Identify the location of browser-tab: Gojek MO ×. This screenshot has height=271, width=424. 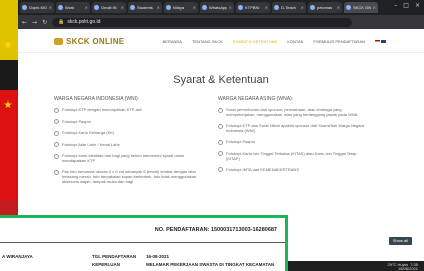
(37, 7).